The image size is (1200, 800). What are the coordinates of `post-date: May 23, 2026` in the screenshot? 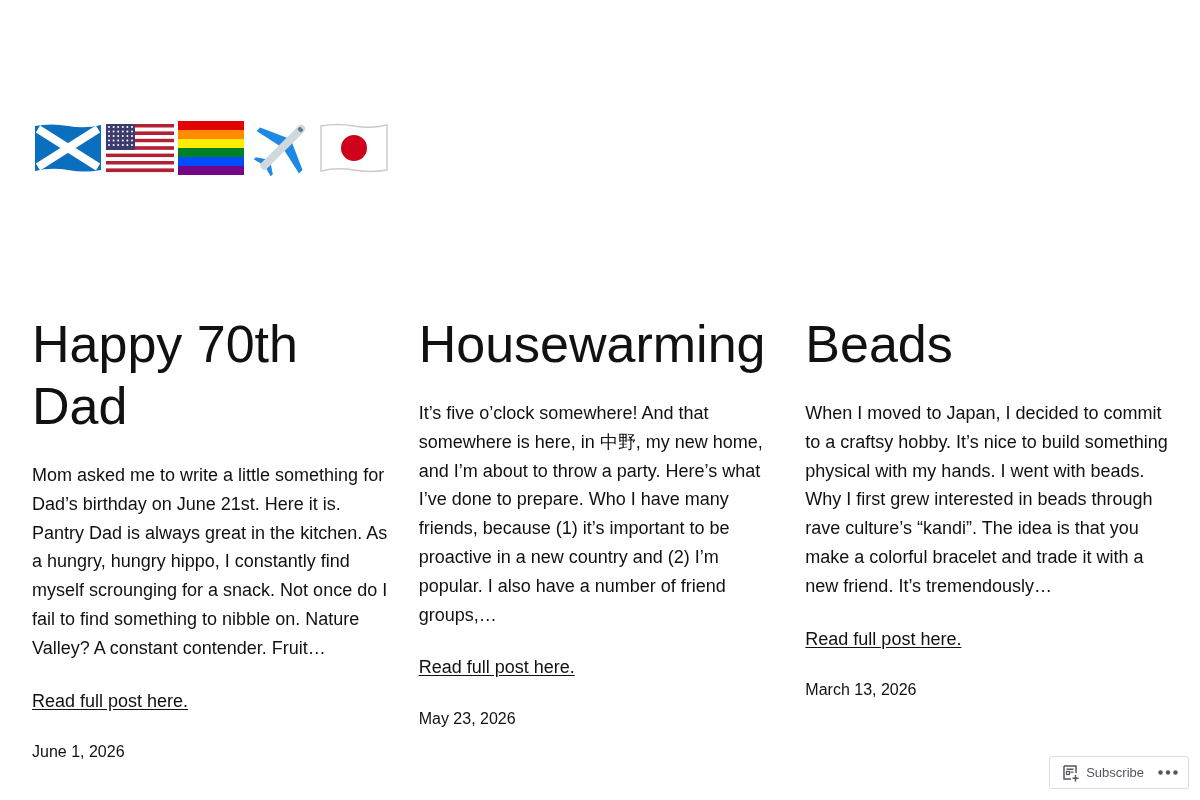 It's located at (467, 719).